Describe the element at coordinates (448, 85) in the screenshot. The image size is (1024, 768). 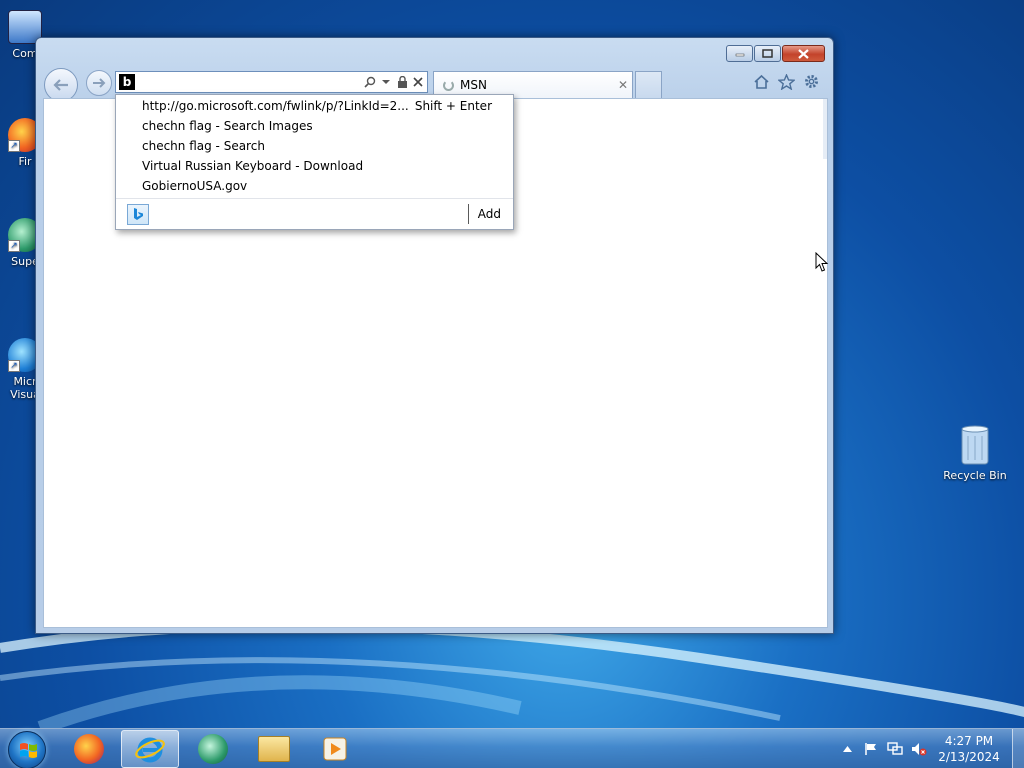
I see `loading-spinner-icon` at that location.